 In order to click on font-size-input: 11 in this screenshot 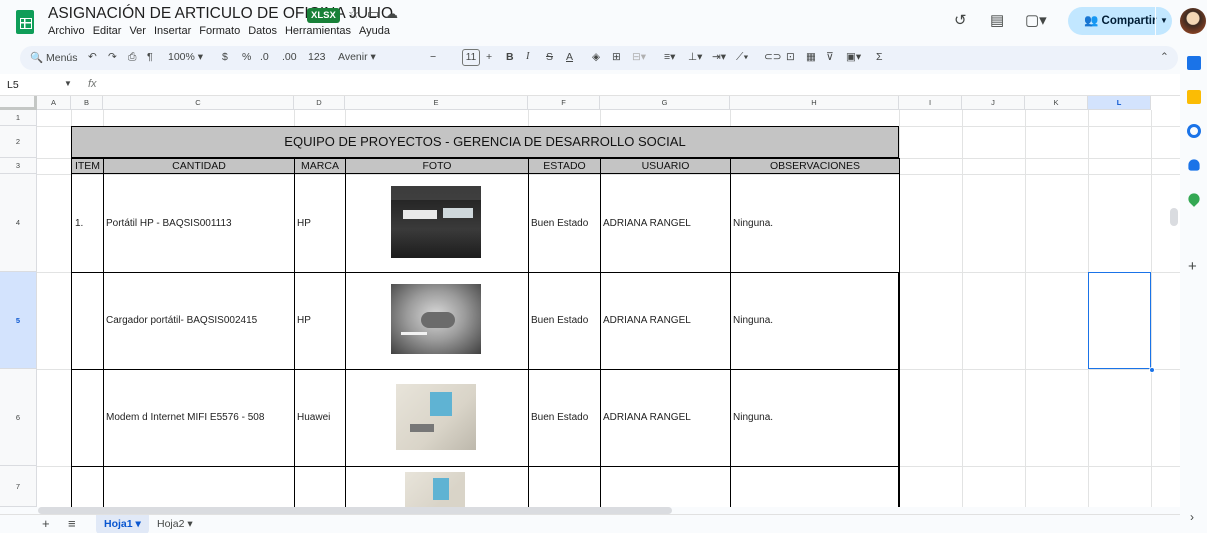, I will do `click(471, 57)`.